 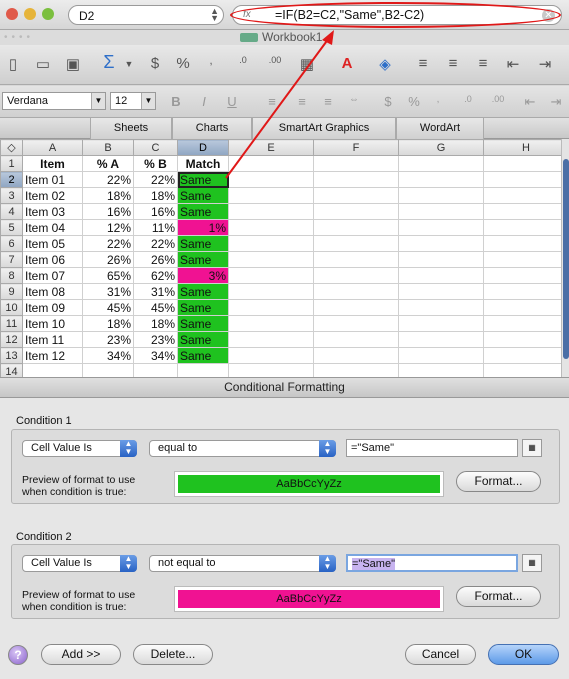 What do you see at coordinates (108, 211) in the screenshot?
I see `cell-b: 16%` at bounding box center [108, 211].